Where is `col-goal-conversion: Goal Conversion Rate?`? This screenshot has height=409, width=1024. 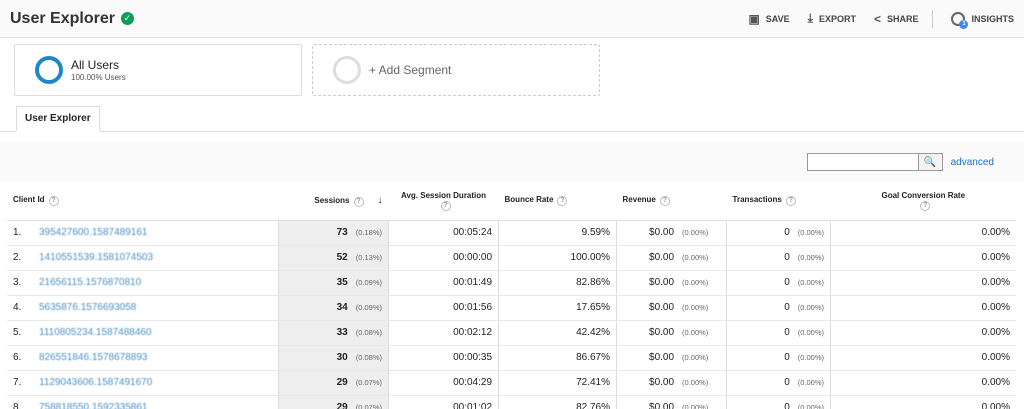 col-goal-conversion: Goal Conversion Rate? is located at coordinates (923, 201).